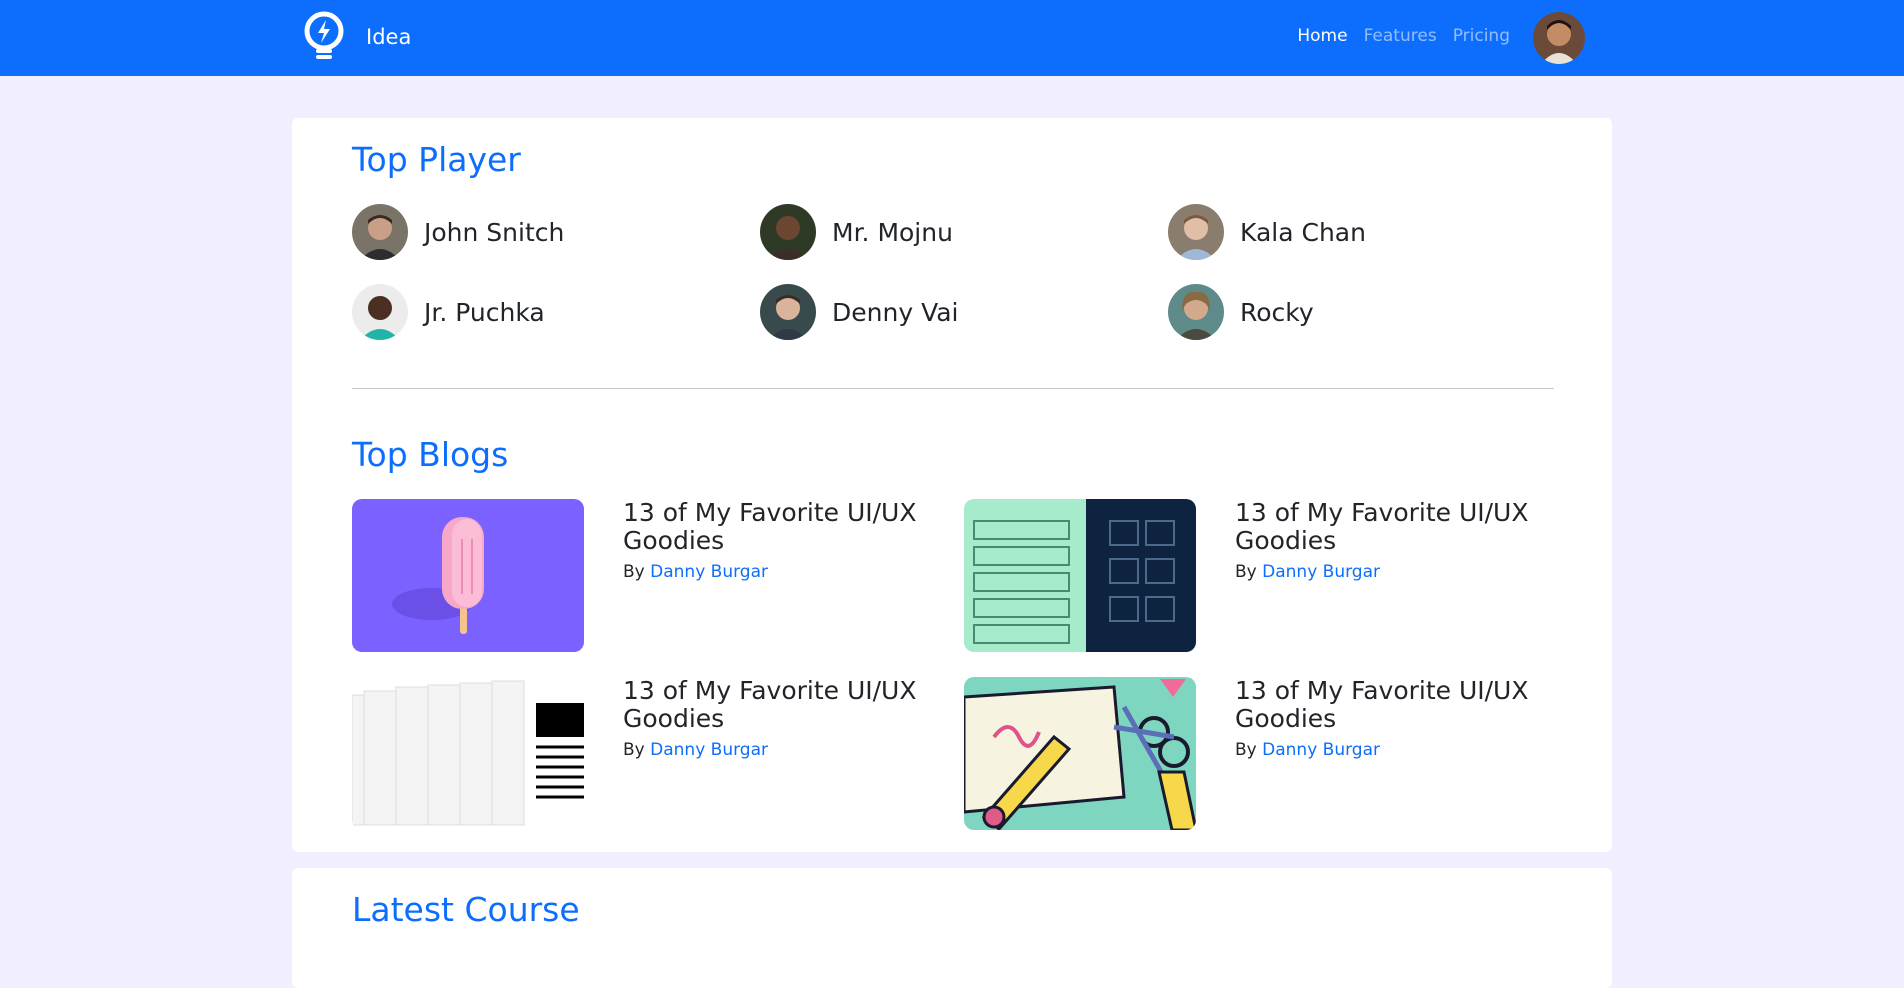  Describe the element at coordinates (466, 909) in the screenshot. I see `latest-course-title: Latest Course` at that location.